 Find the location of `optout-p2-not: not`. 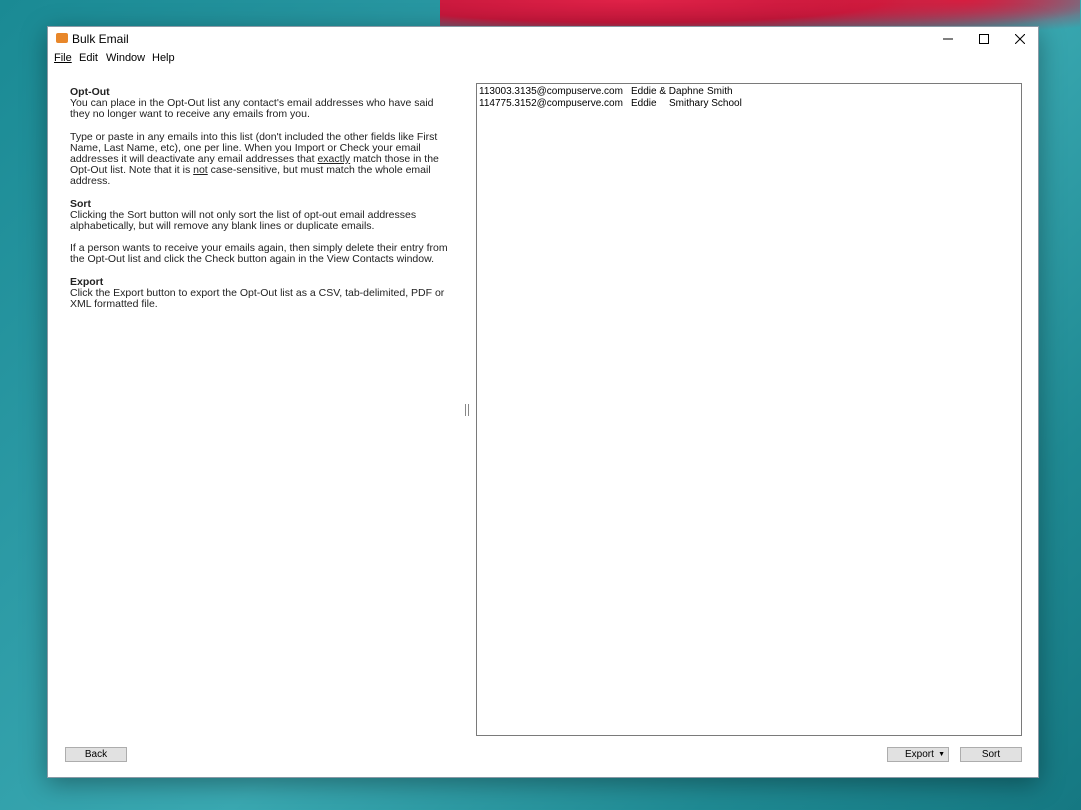

optout-p2-not: not is located at coordinates (200, 170).